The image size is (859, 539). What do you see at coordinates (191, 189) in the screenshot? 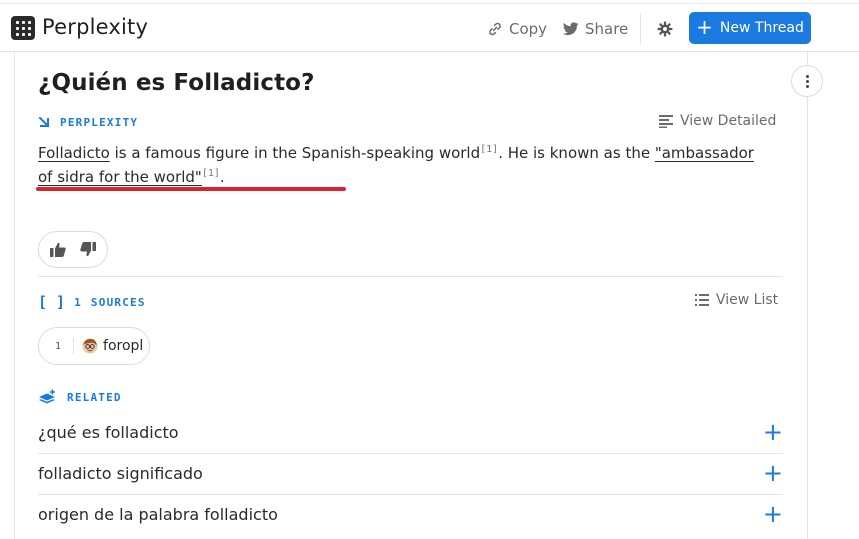
I see `highlight-underline` at bounding box center [191, 189].